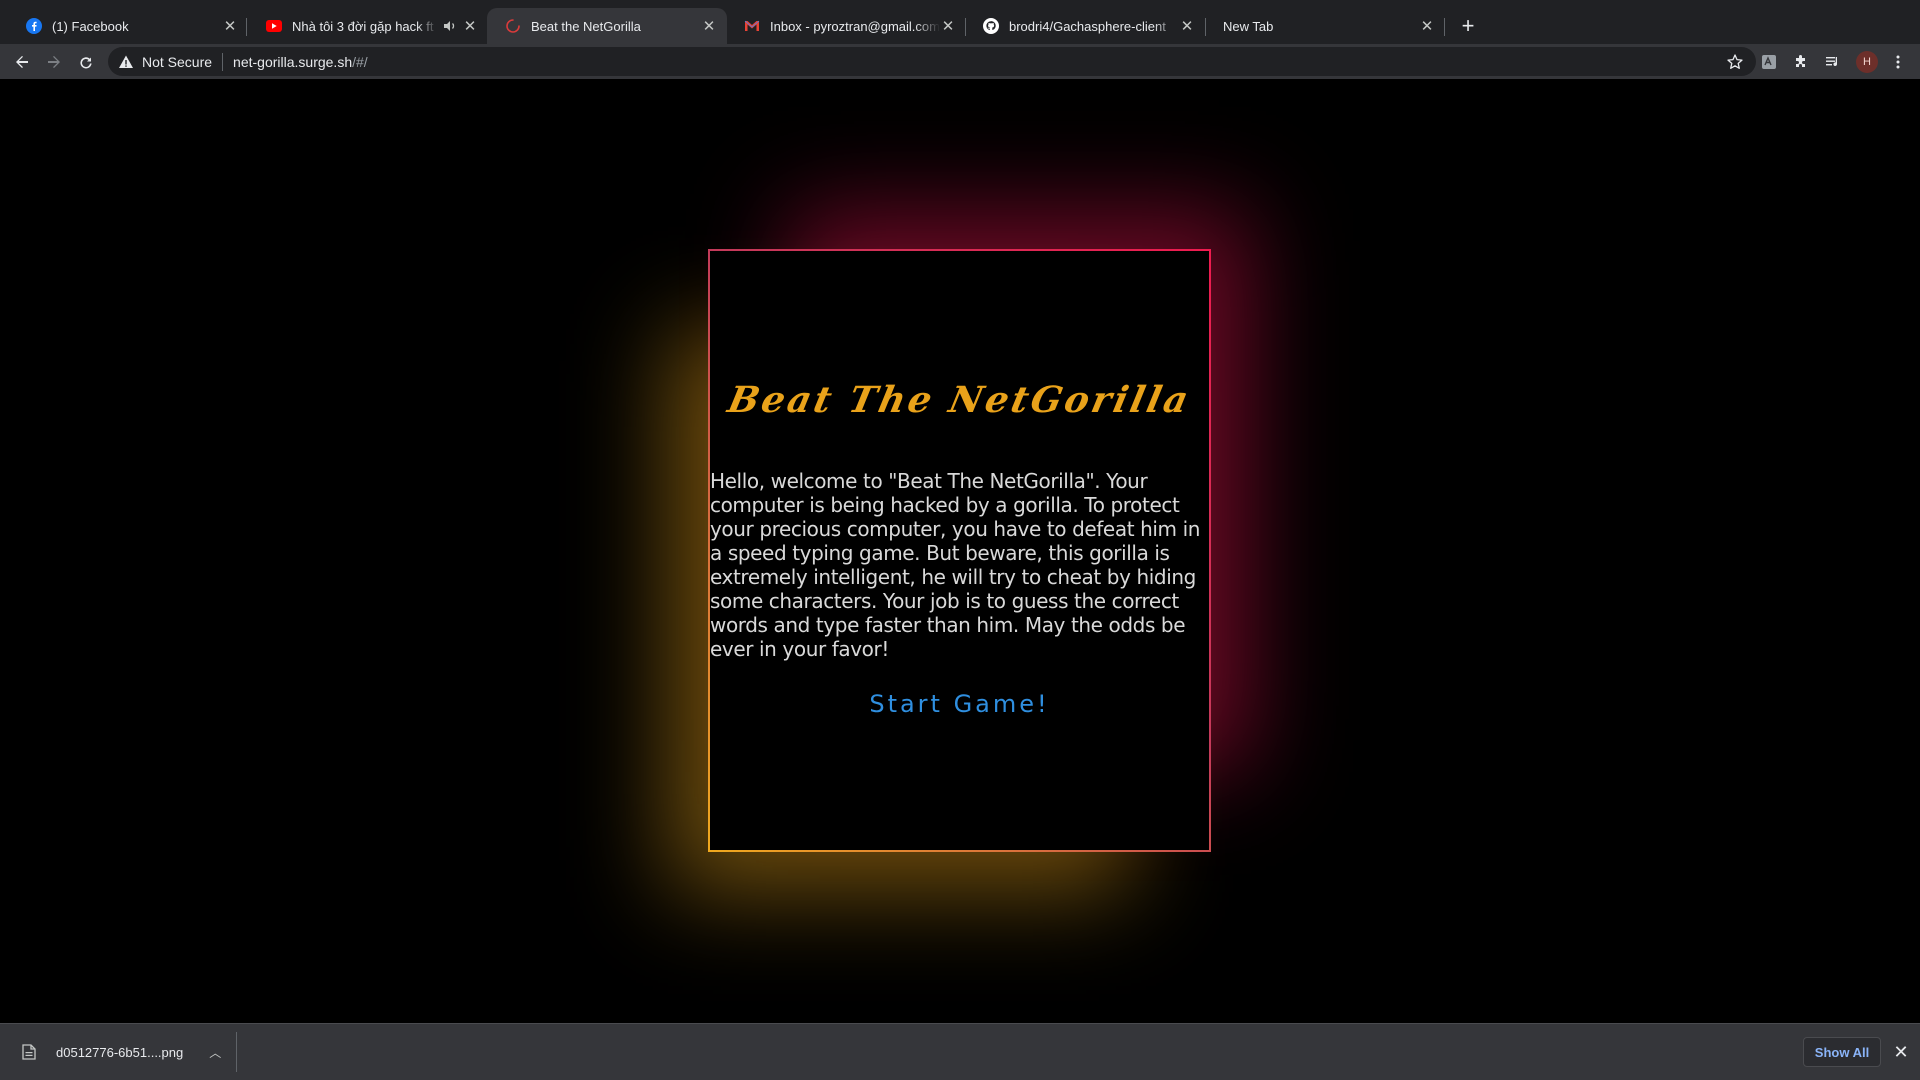  What do you see at coordinates (1833, 62) in the screenshot?
I see `media-queue-icon` at bounding box center [1833, 62].